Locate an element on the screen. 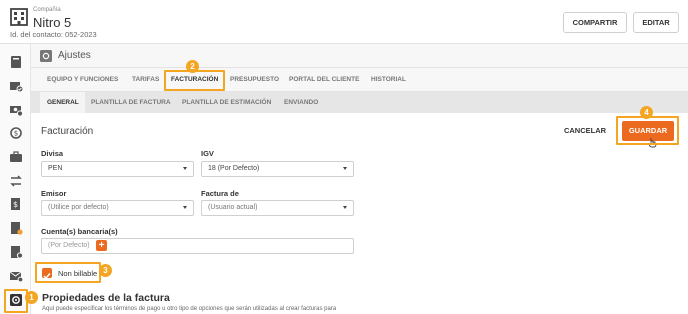 The image size is (688, 314). settings-panel-header: Ajustes is located at coordinates (359, 56).